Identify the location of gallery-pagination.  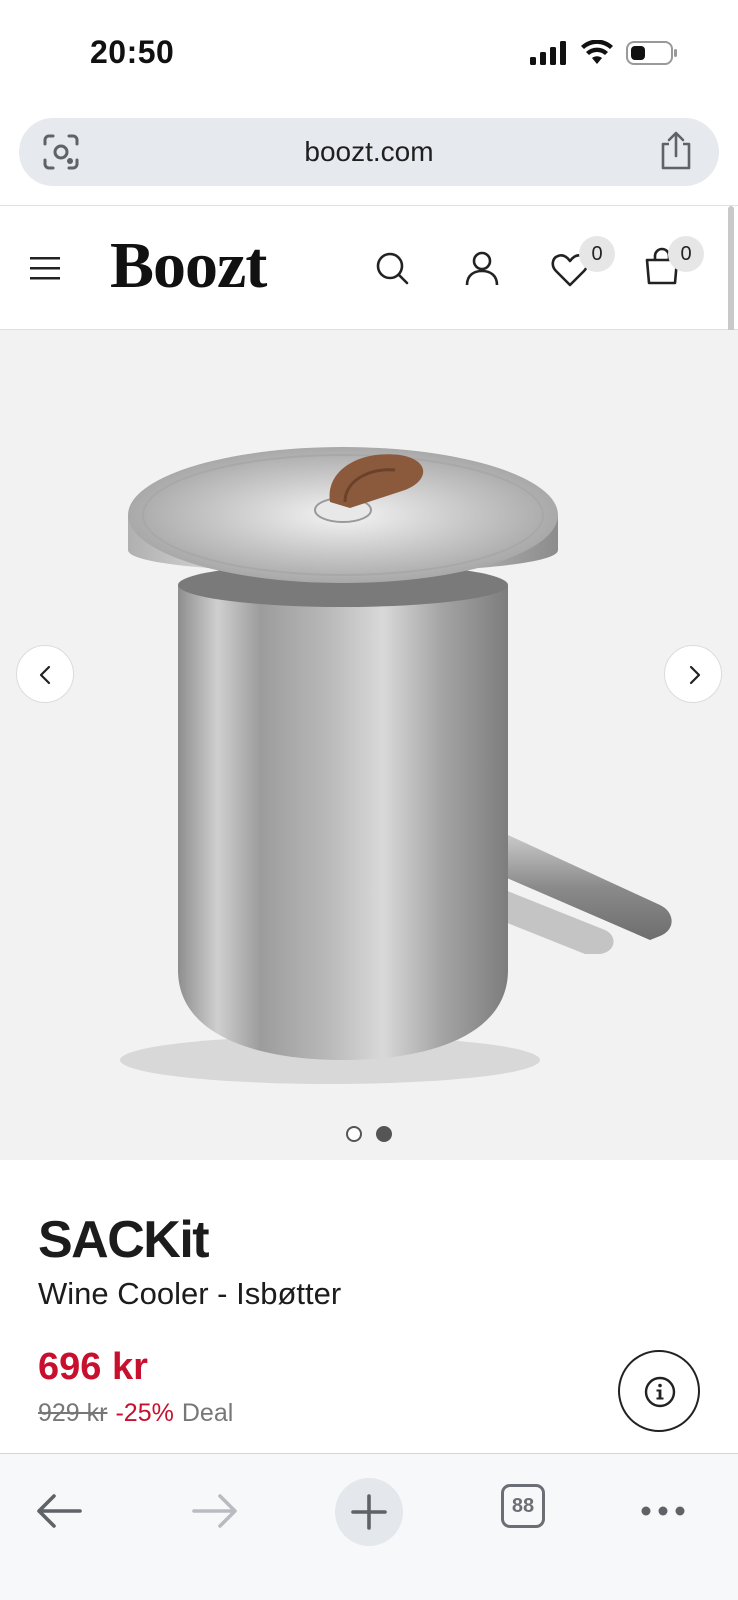
(369, 1134).